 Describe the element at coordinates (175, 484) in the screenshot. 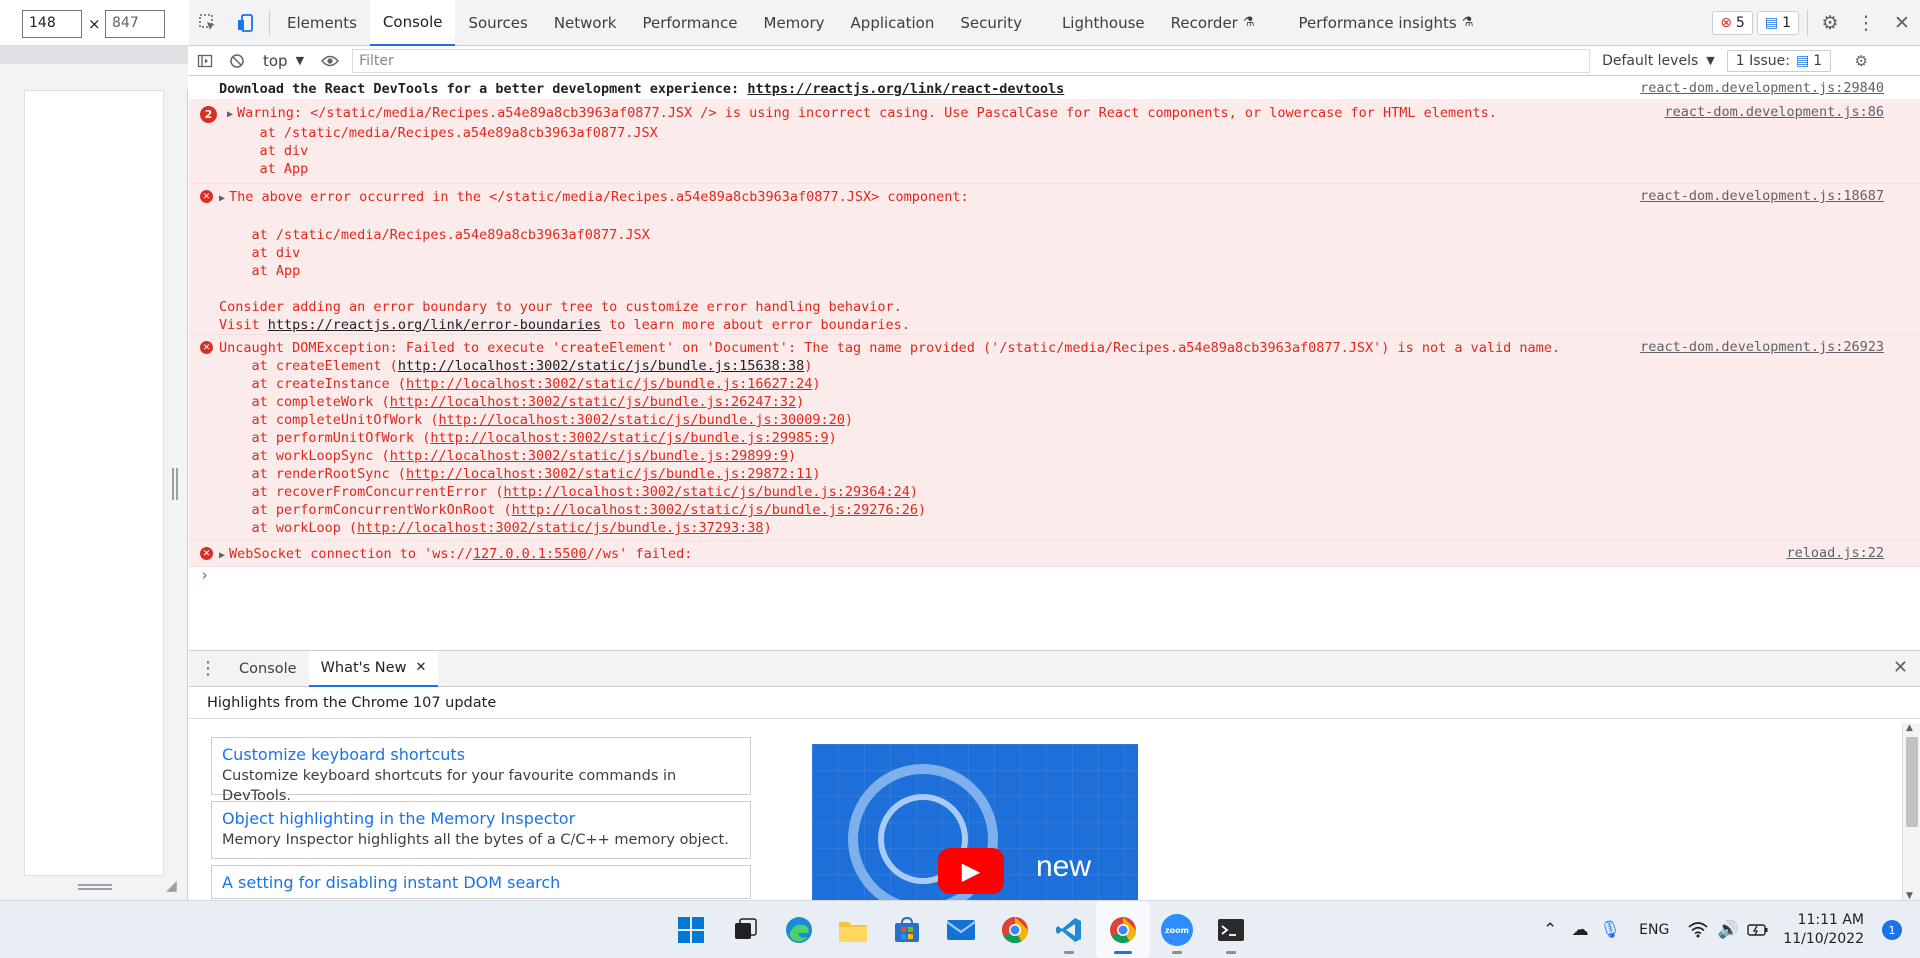

I see `viewport-resize-handle-right` at that location.